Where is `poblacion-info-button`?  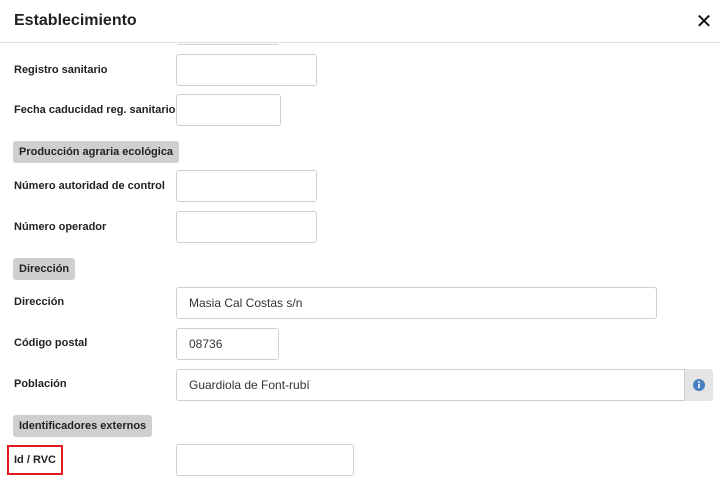
poblacion-info-button is located at coordinates (699, 385).